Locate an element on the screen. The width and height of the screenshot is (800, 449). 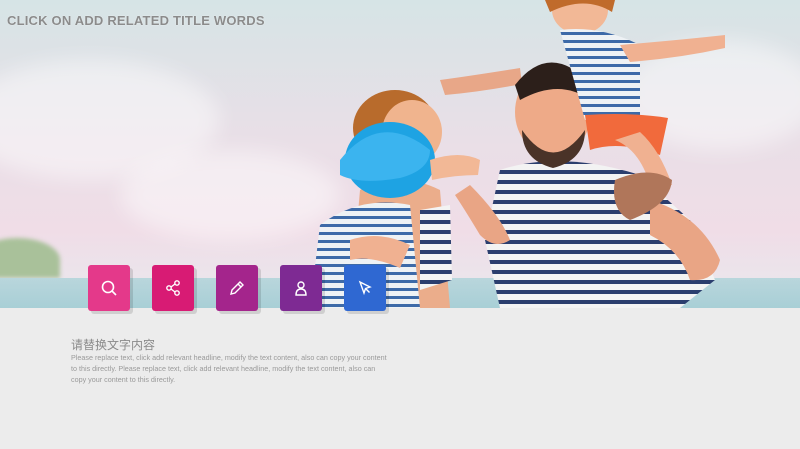
slide-title: CLICK ON ADD RELATED TITLE WORDS is located at coordinates (136, 20).